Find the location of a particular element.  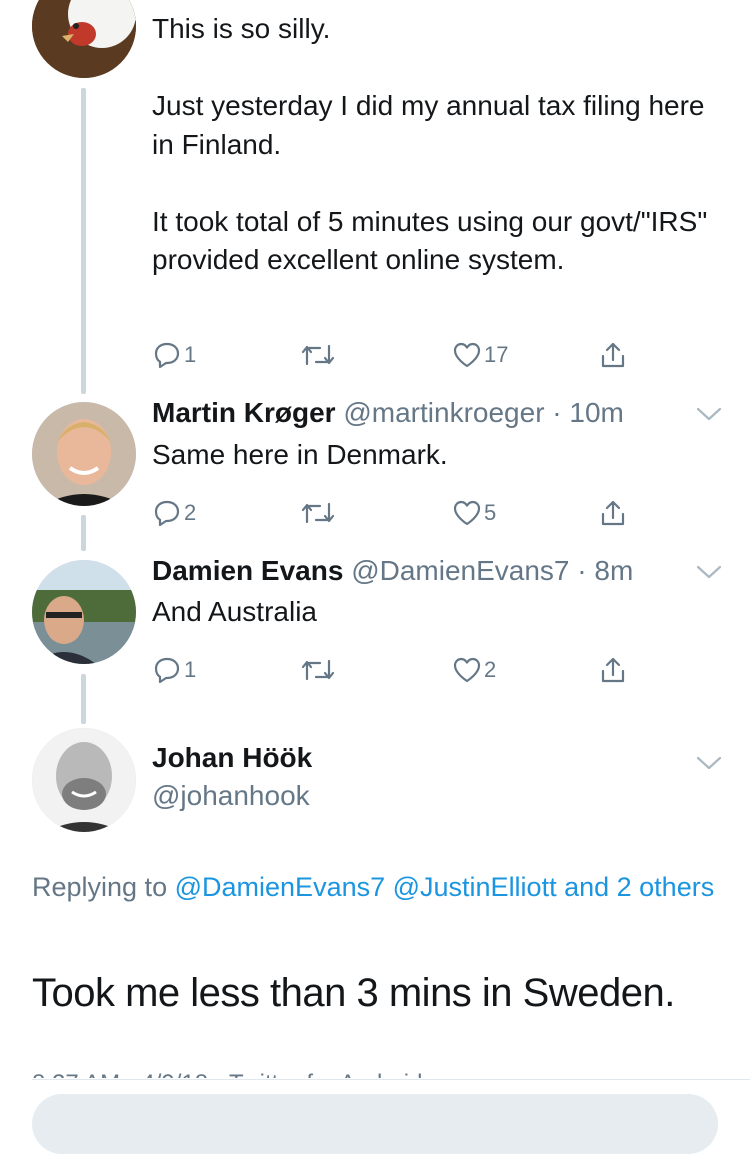

tweet-actions: 1 17 is located at coordinates (397, 355).